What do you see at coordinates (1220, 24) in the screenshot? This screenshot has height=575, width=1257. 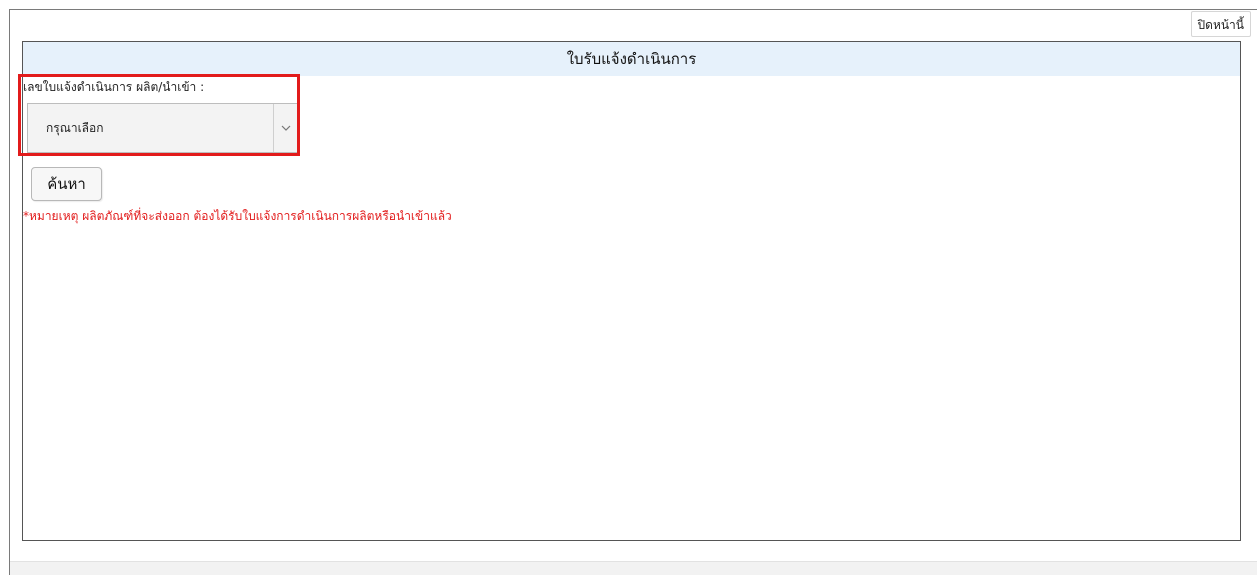 I see `close-page-button: ปิดหน้านี้` at bounding box center [1220, 24].